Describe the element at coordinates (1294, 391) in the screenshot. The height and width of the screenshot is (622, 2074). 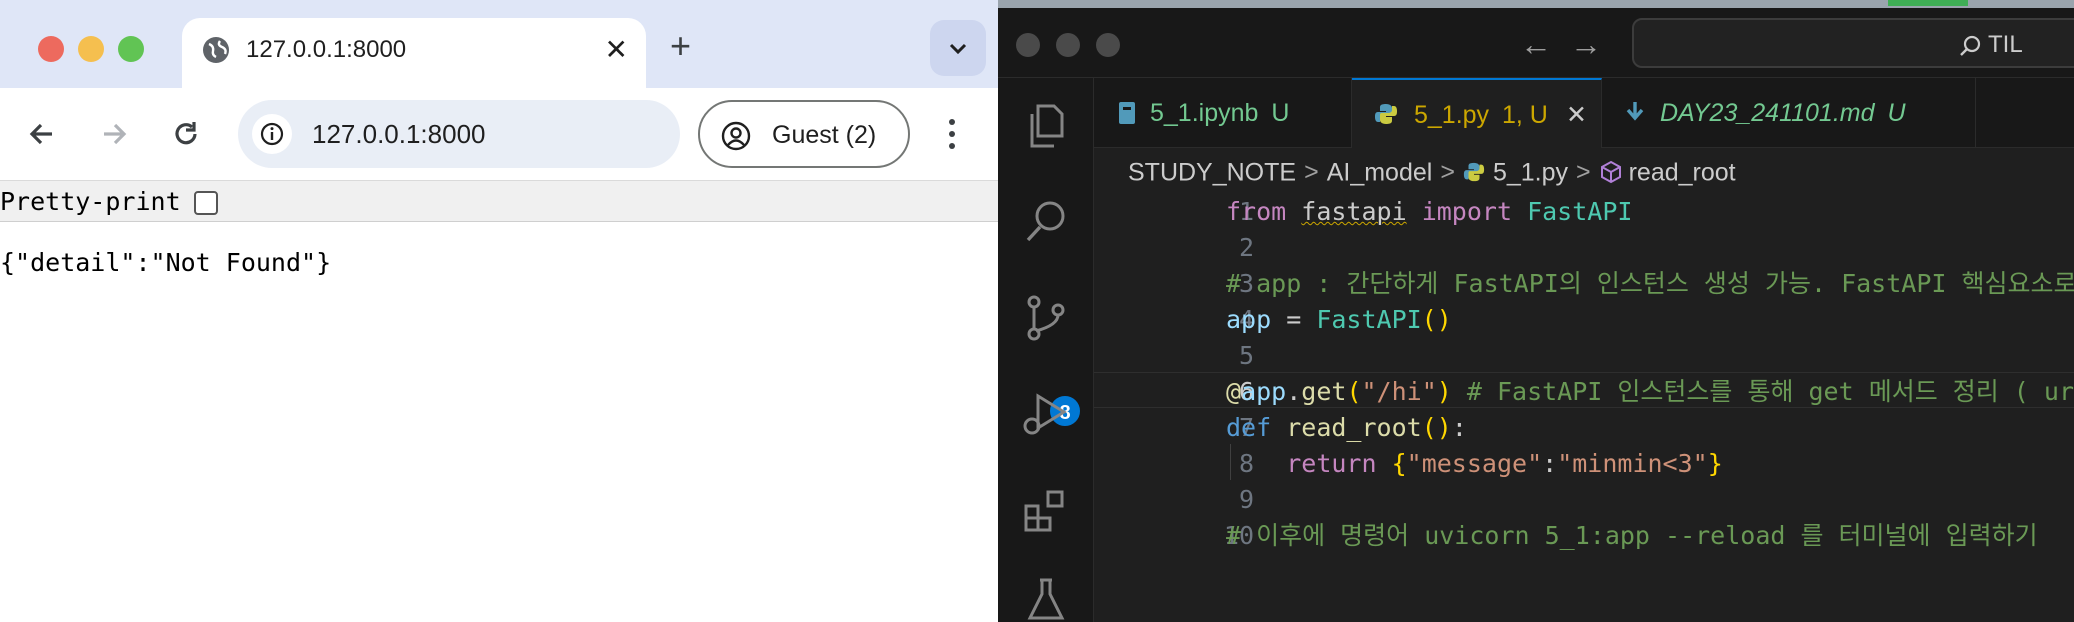
I see `operator: .` at that location.